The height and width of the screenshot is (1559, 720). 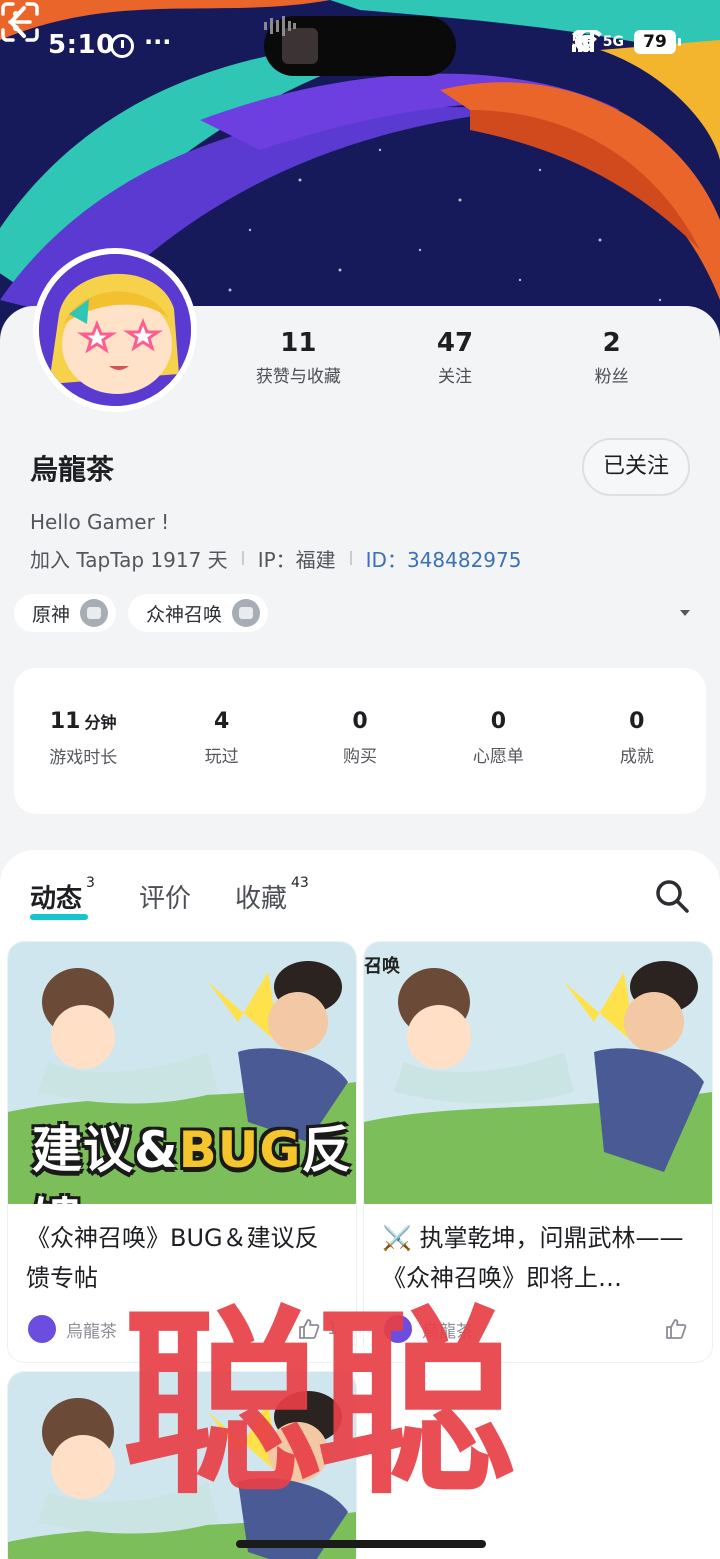 What do you see at coordinates (192, 1162) in the screenshot?
I see `post-thumbnail-title: 建议&BUG反馈` at bounding box center [192, 1162].